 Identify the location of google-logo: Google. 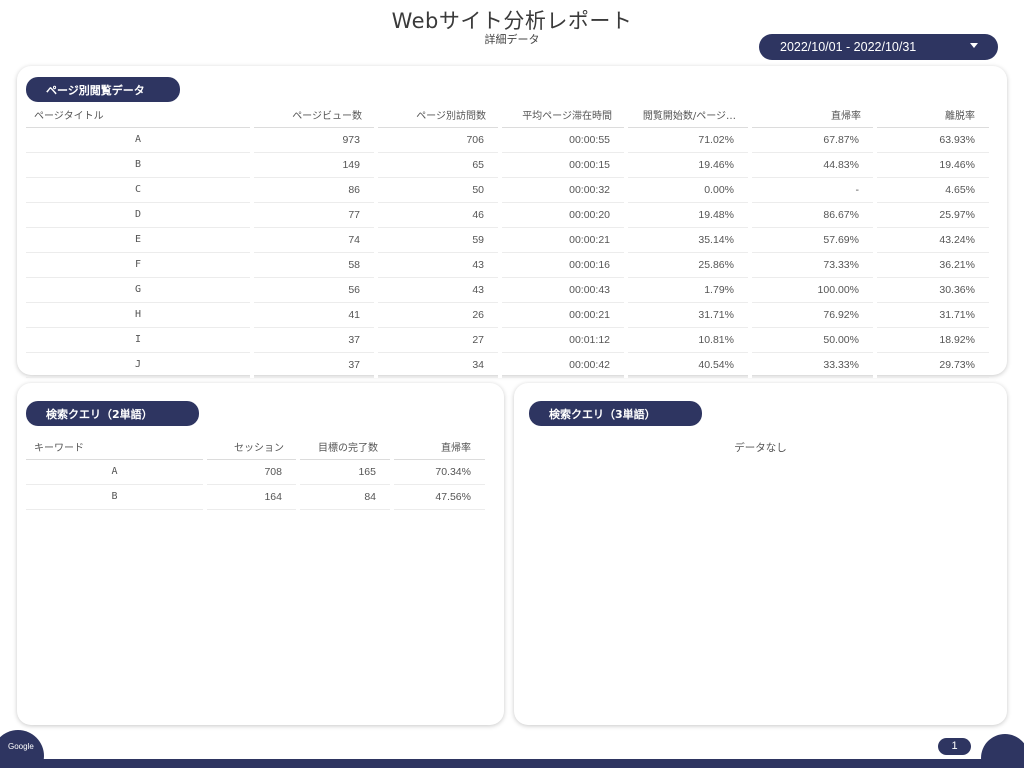
(22, 749).